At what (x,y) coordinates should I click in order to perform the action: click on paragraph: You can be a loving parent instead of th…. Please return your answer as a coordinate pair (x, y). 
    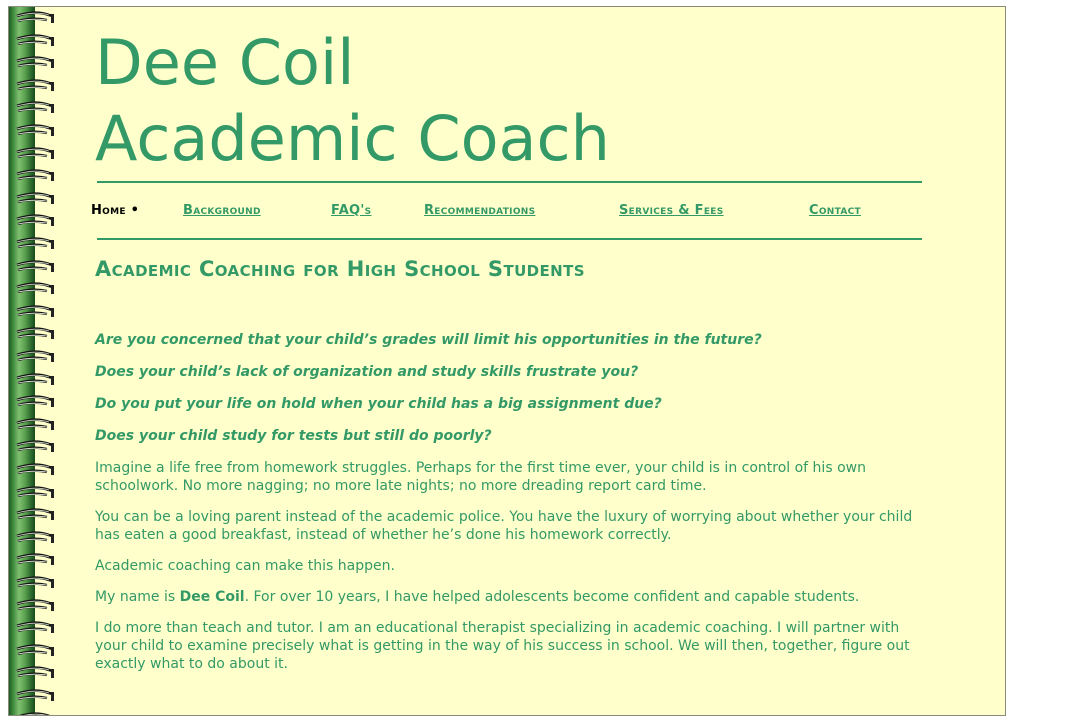
    Looking at the image, I should click on (504, 526).